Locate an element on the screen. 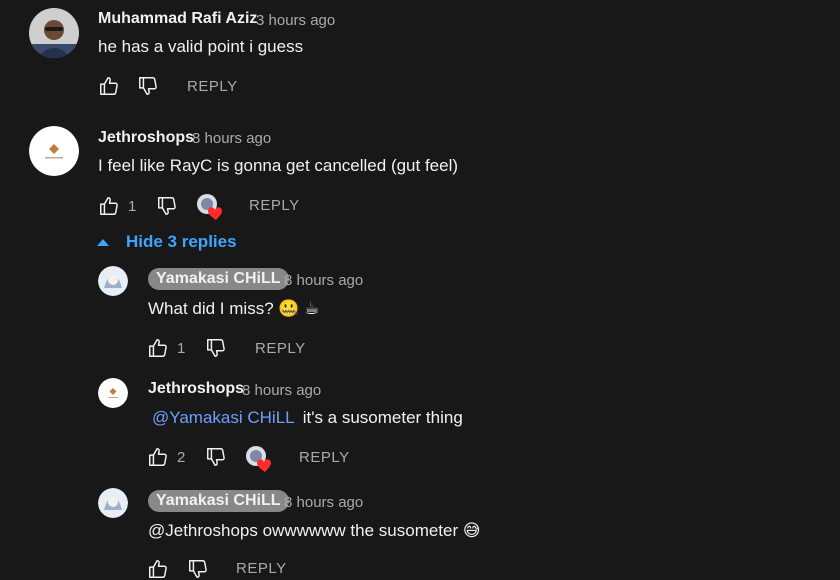 The width and height of the screenshot is (840, 580). comment-time: 3 hours ago is located at coordinates (295, 20).